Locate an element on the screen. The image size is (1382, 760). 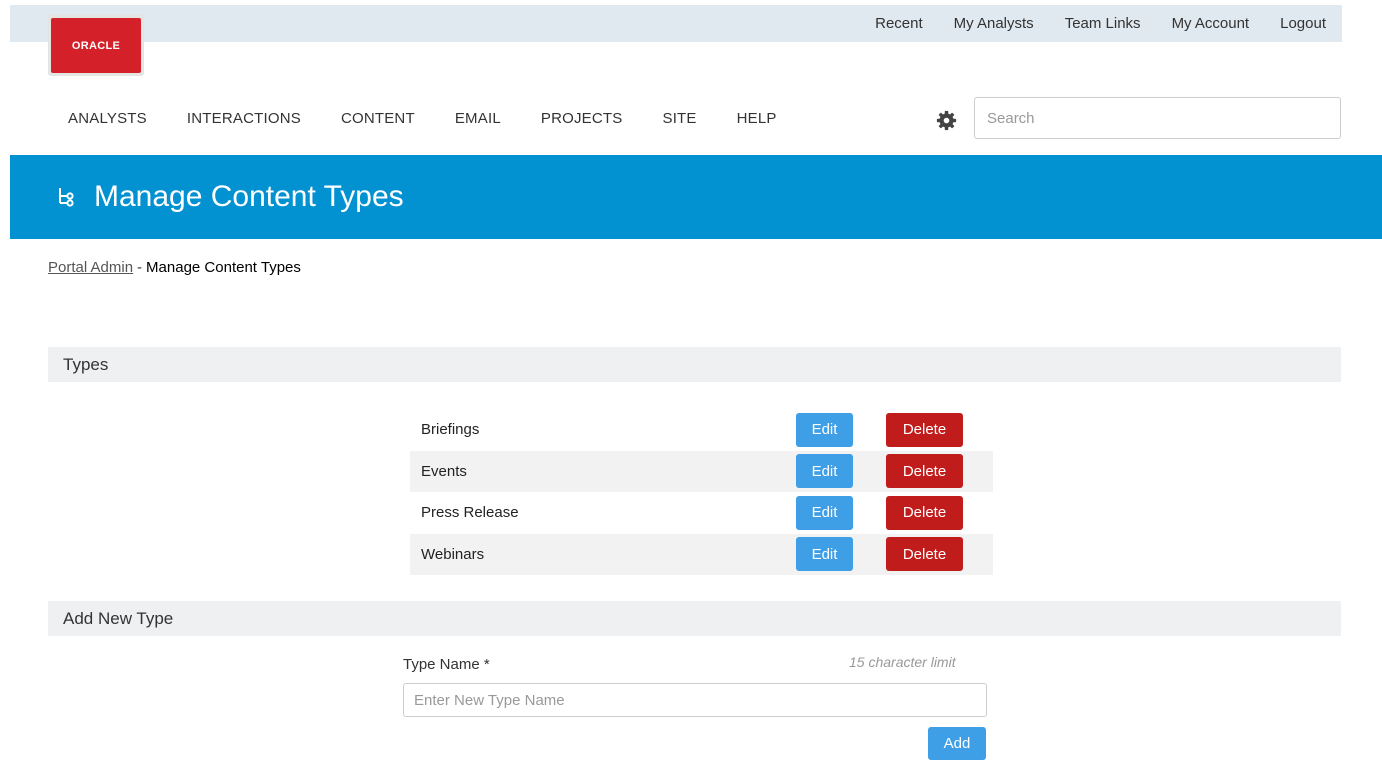
char-limit-hint: 15 character limit is located at coordinates (902, 662).